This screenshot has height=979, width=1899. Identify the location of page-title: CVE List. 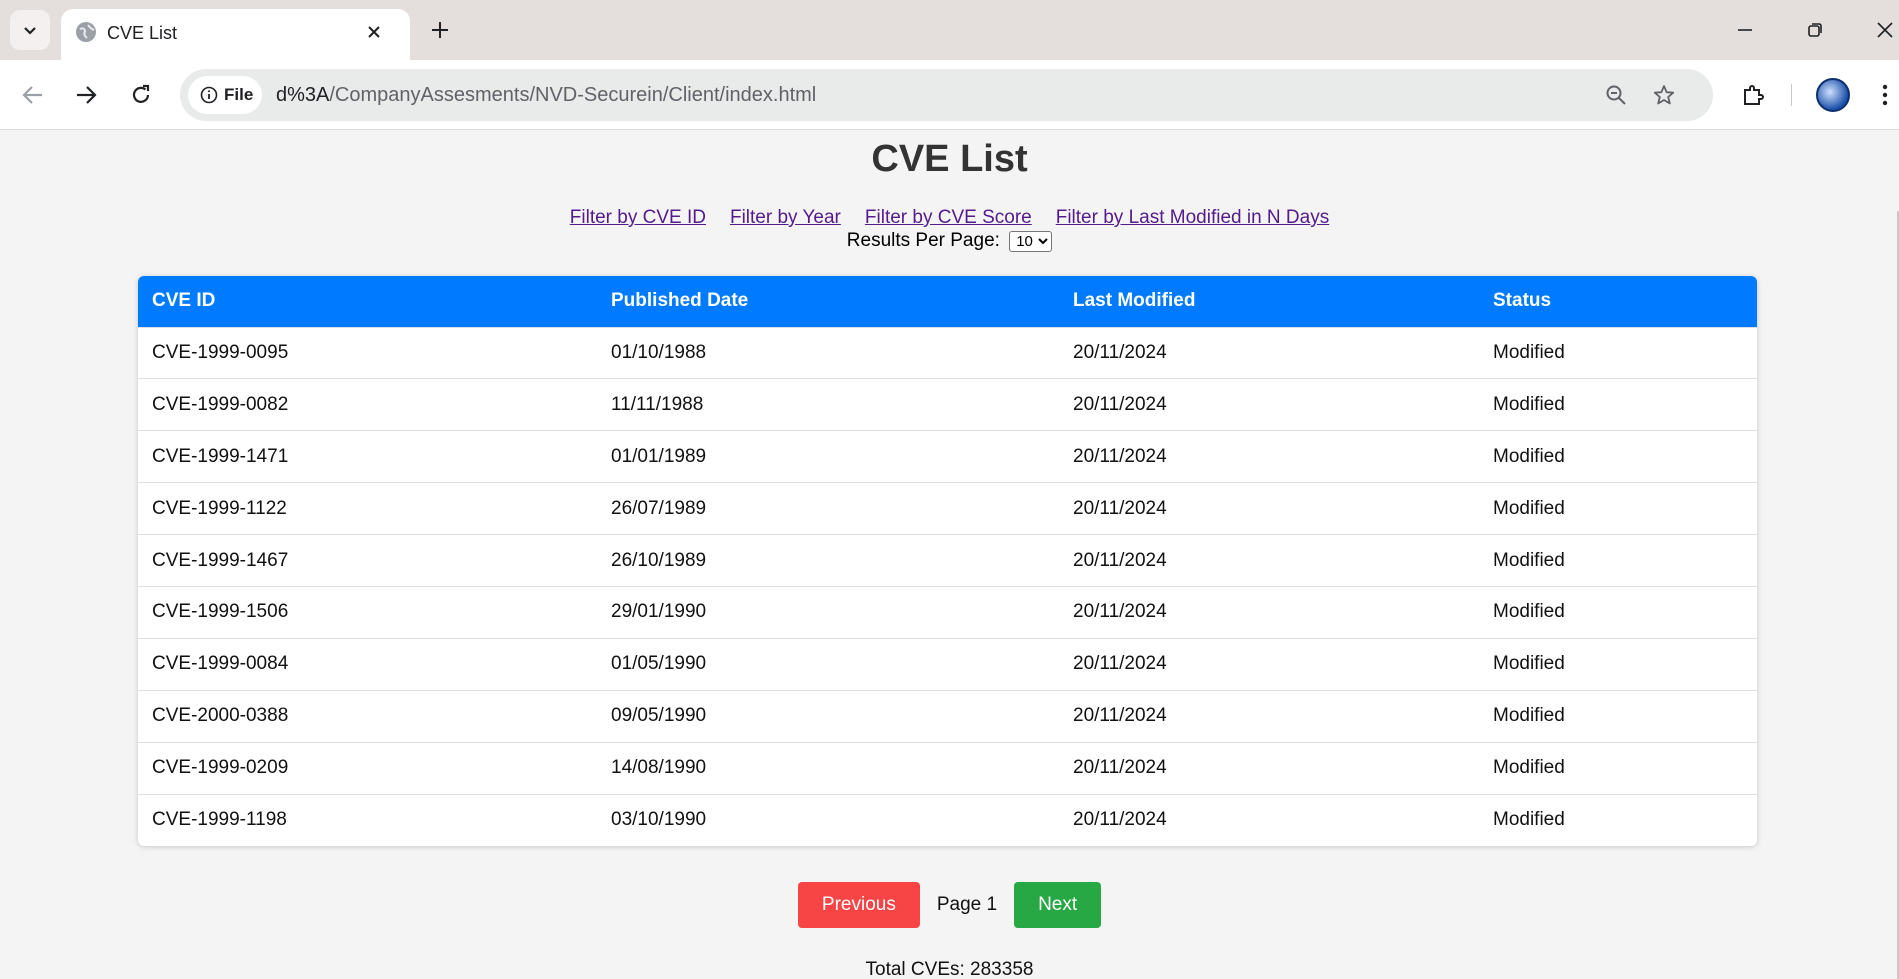
(949, 159).